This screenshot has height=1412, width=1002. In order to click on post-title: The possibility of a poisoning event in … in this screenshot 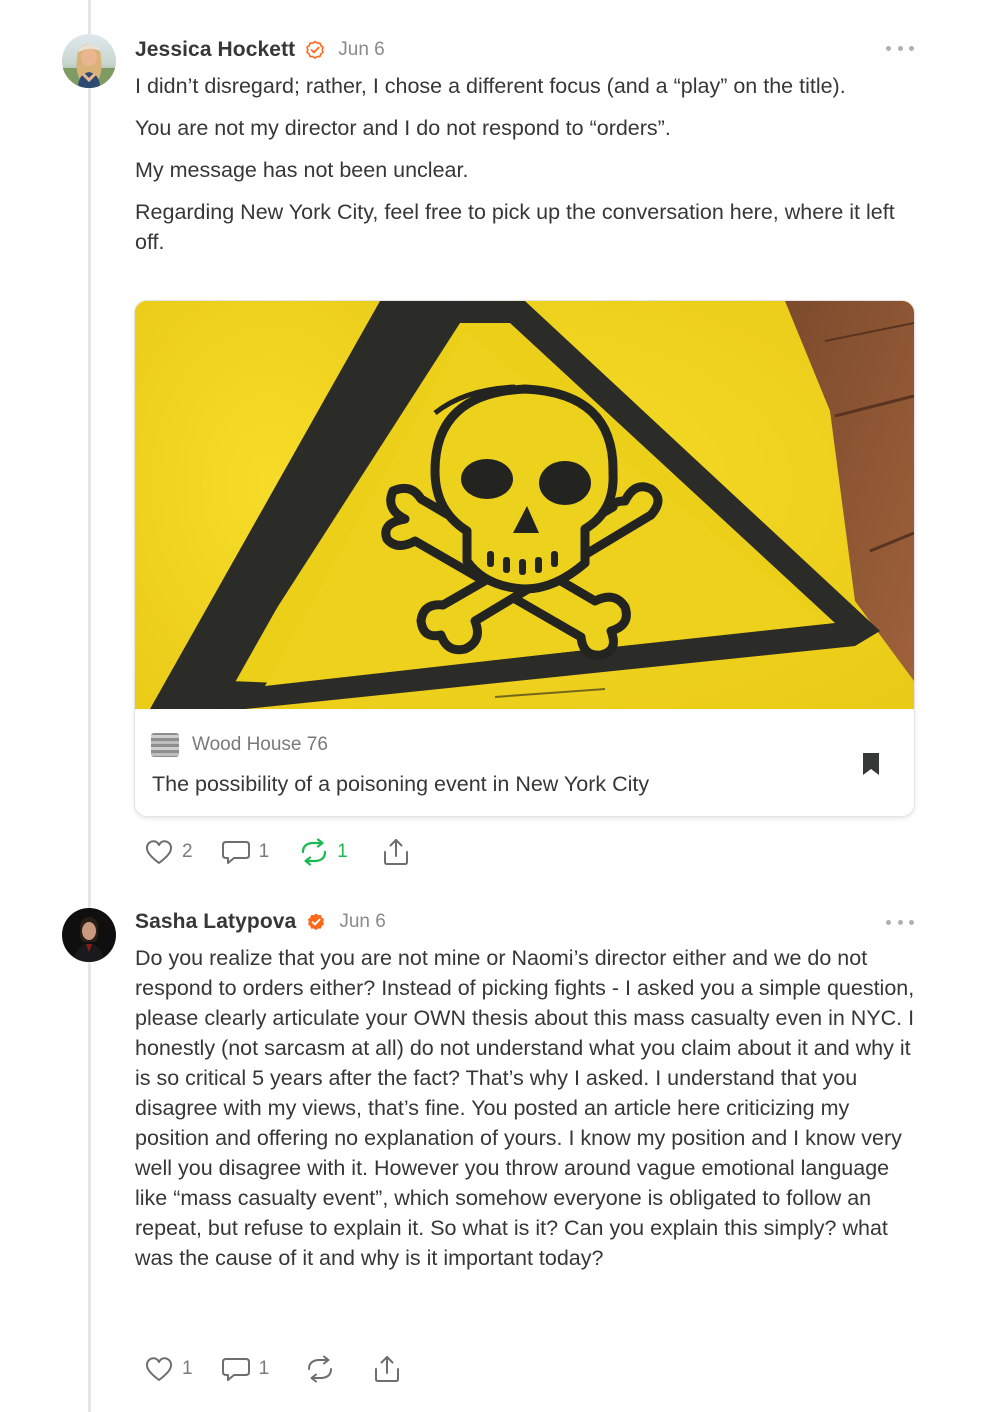, I will do `click(400, 784)`.